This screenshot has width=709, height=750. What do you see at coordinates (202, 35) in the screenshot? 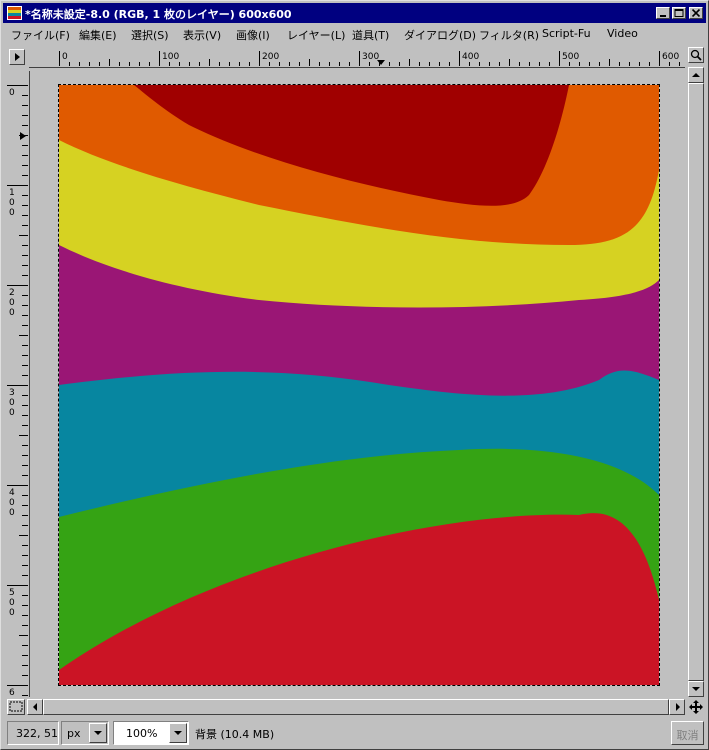
I see `menu-view: 表示(V)` at bounding box center [202, 35].